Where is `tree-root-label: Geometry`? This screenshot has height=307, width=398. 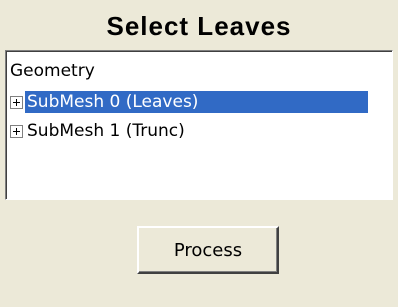
tree-root-label: Geometry is located at coordinates (52, 71).